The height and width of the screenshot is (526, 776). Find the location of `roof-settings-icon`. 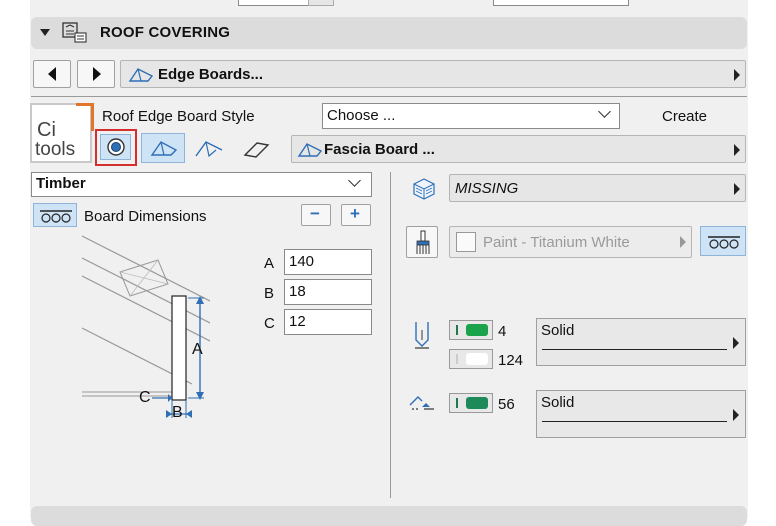

roof-settings-icon is located at coordinates (74, 32).